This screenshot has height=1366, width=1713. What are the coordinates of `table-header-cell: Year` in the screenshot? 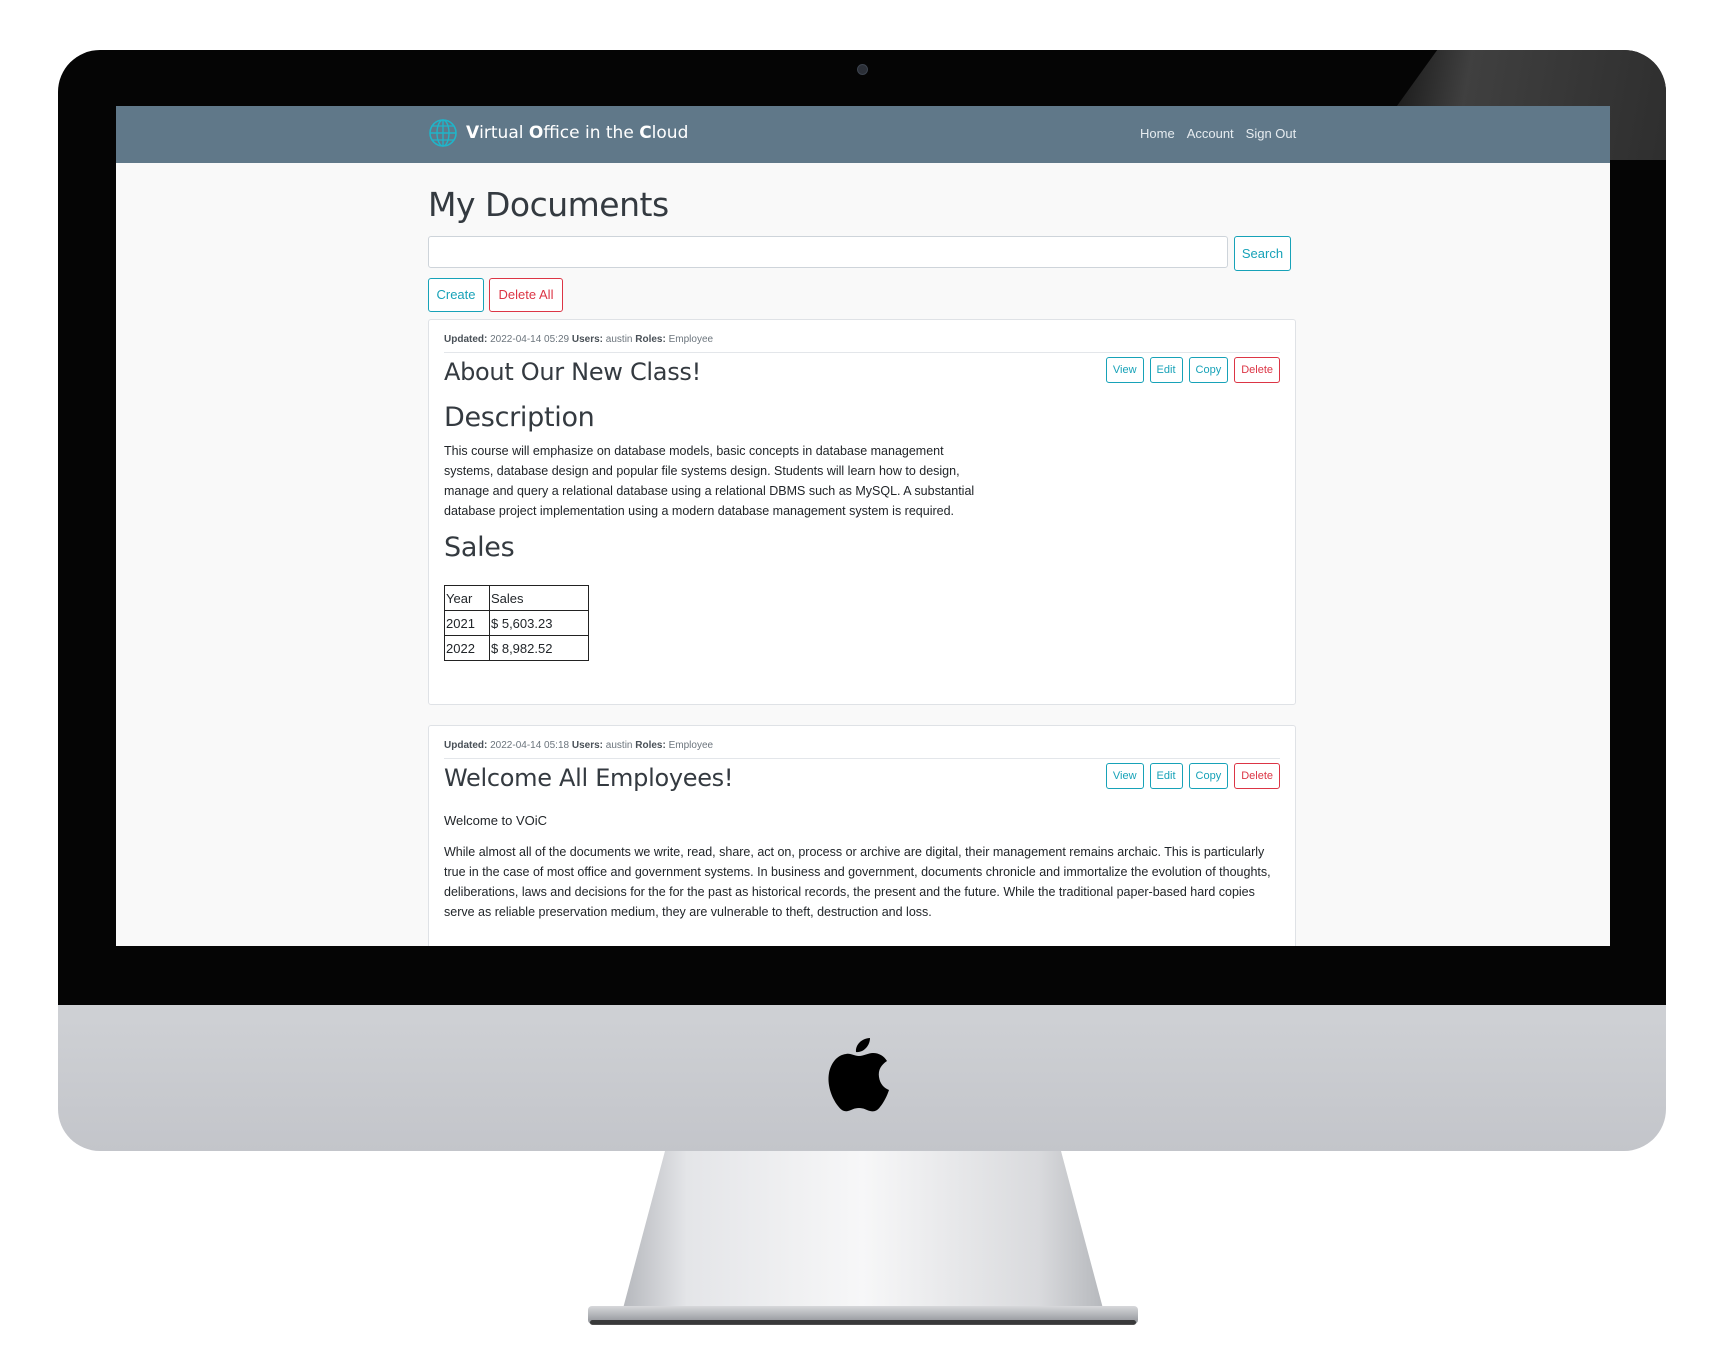 It's located at (467, 598).